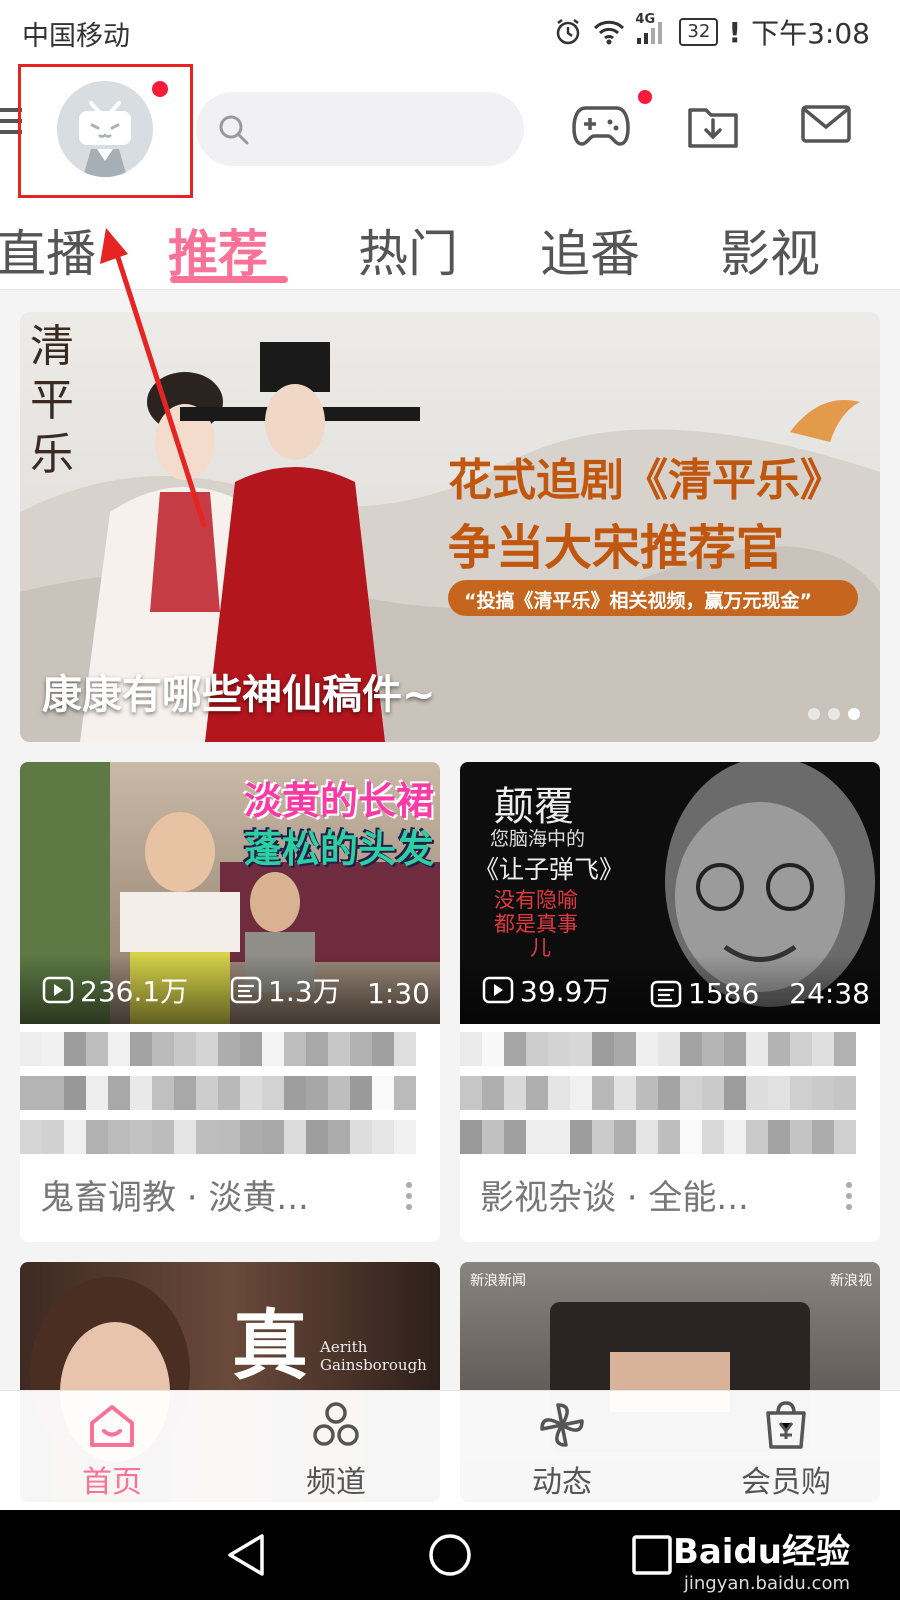 This screenshot has width=900, height=1600. Describe the element at coordinates (105, 139) in the screenshot. I see `bilibili-tv-icon` at that location.